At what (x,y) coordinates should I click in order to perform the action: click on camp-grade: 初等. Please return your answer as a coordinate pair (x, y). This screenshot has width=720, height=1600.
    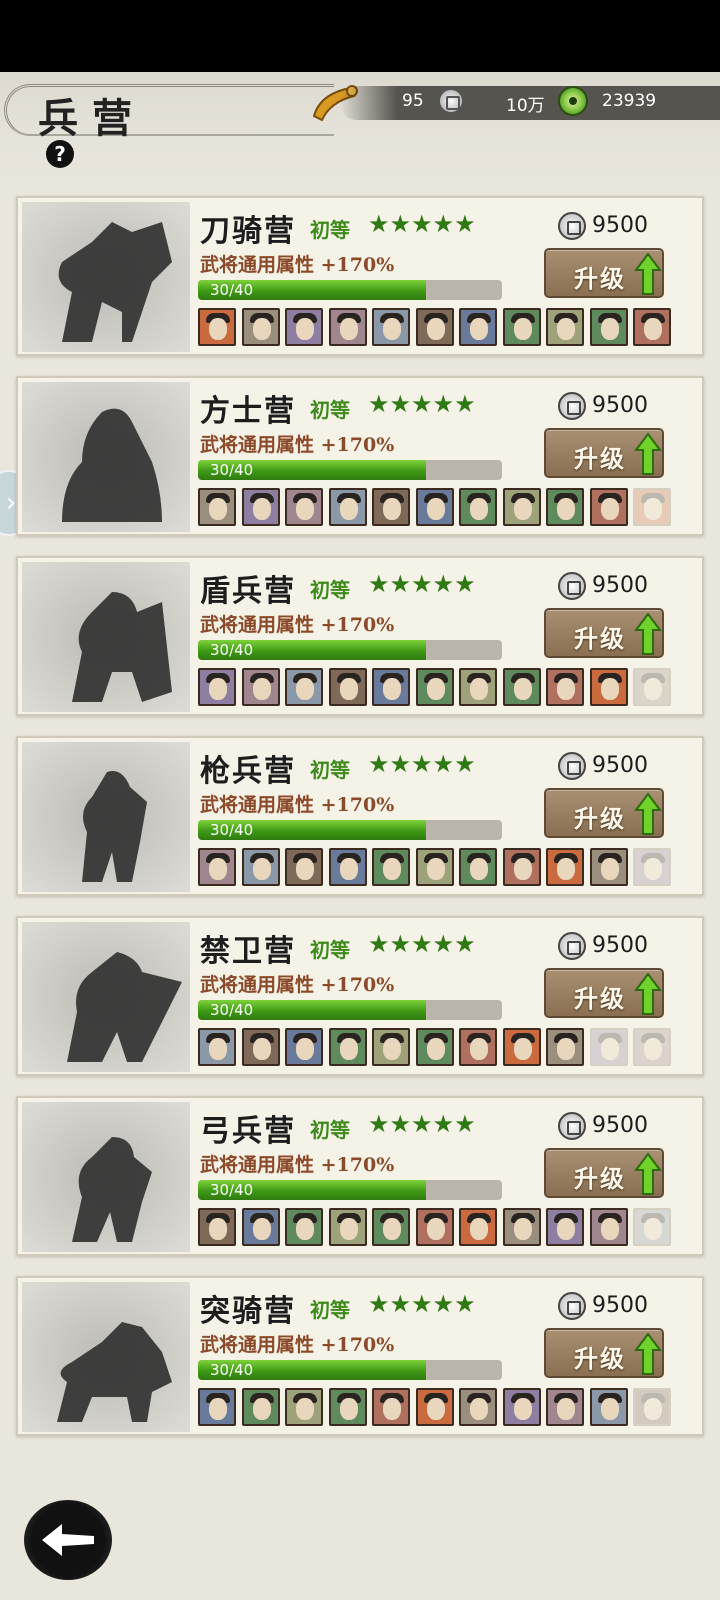
    Looking at the image, I should click on (330, 950).